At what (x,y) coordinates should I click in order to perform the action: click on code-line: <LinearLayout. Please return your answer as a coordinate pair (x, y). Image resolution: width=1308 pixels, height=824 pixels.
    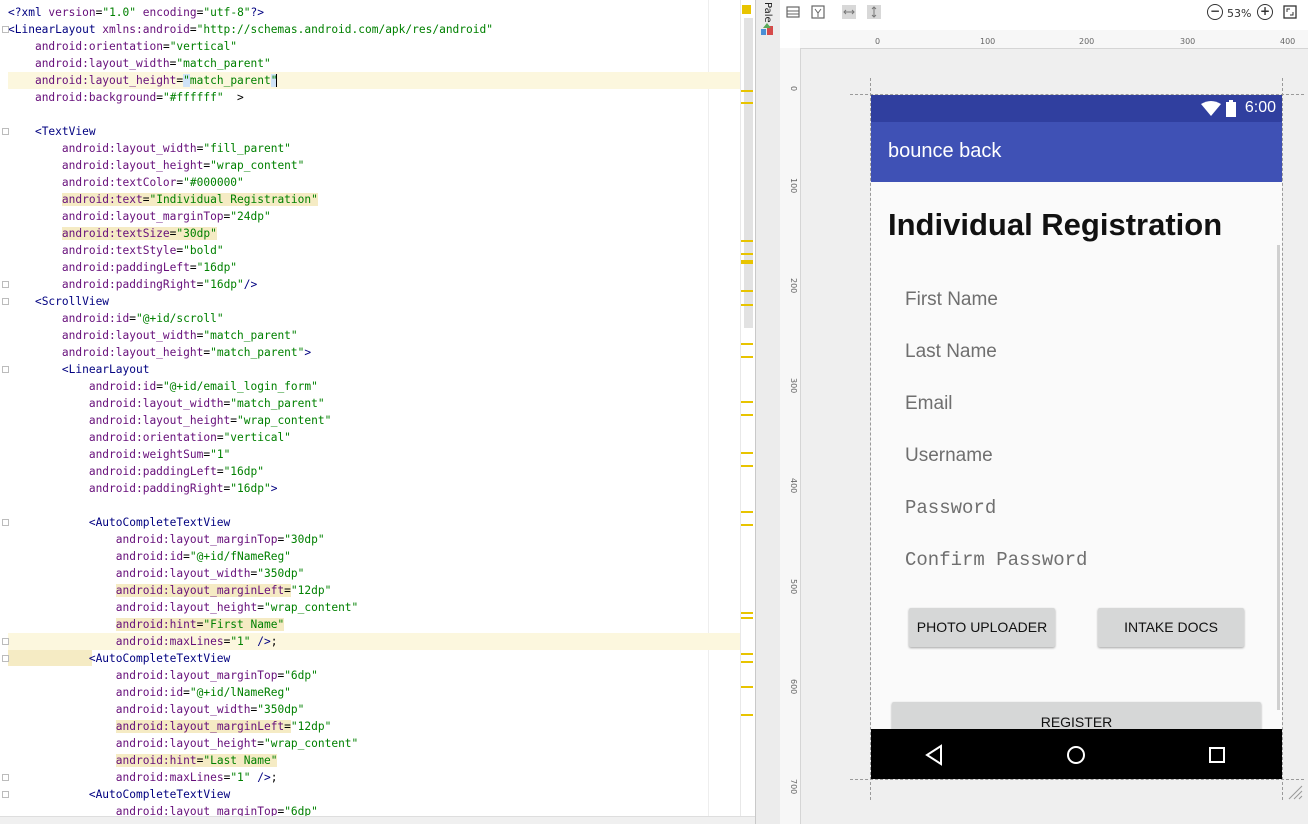
    Looking at the image, I should click on (381, 369).